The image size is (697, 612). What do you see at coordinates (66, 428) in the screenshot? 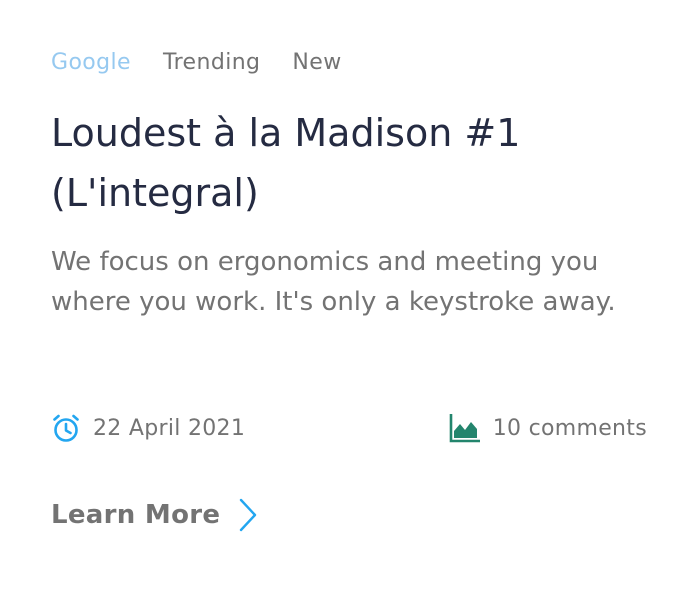
I see `alarm-clock-icon` at bounding box center [66, 428].